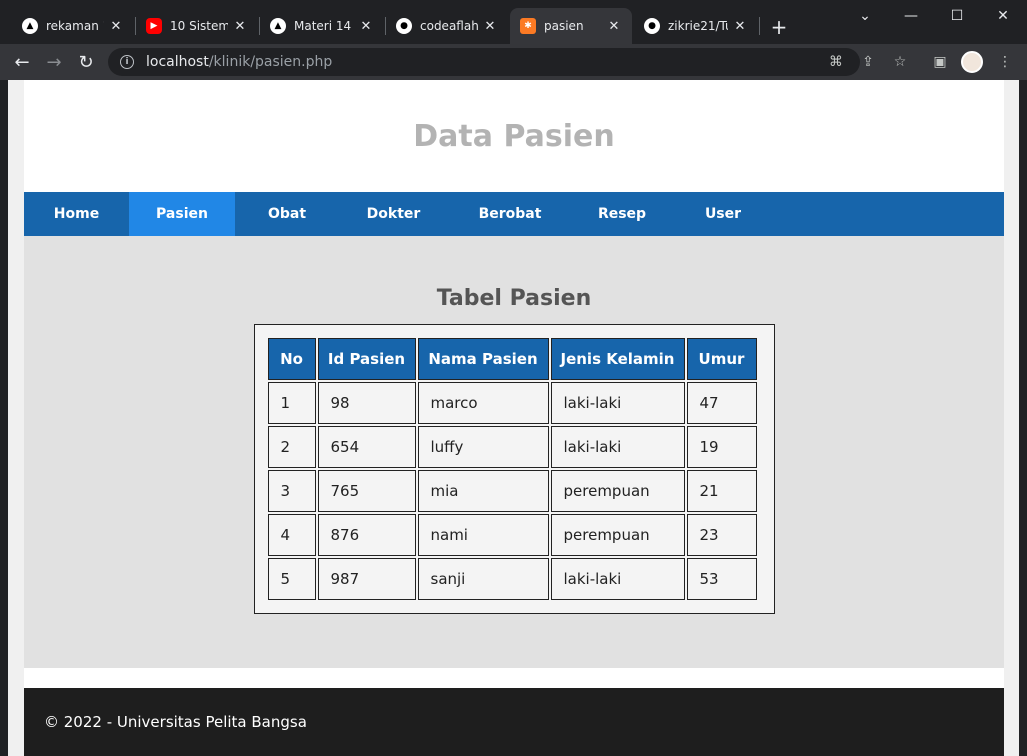 Image resolution: width=1027 pixels, height=756 pixels. What do you see at coordinates (514, 678) in the screenshot?
I see `footer-spacer` at bounding box center [514, 678].